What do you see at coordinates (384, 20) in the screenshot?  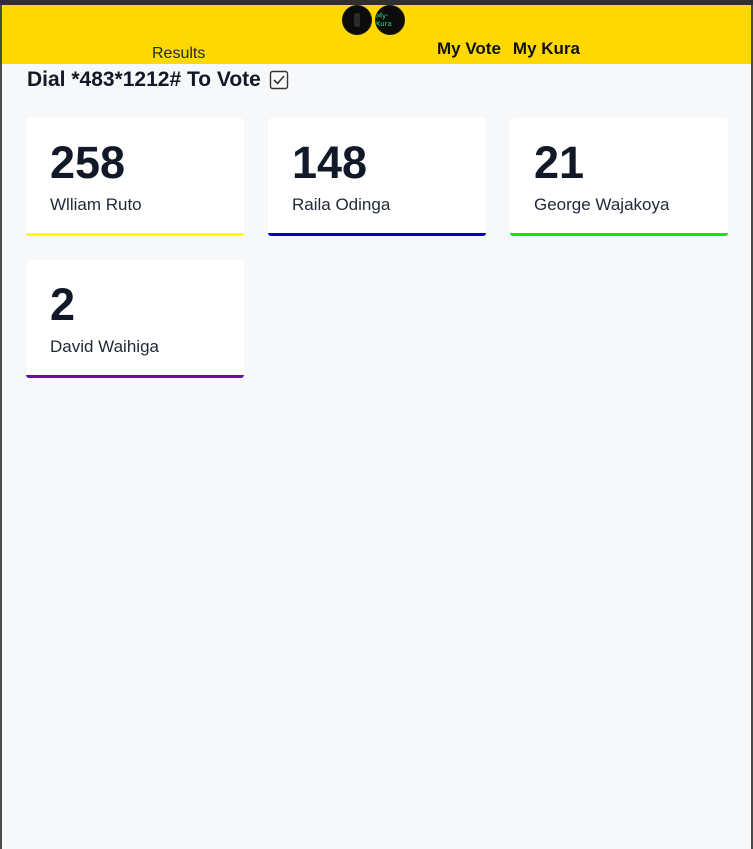 I see `my-kura-logo-text: My-Kura` at bounding box center [384, 20].